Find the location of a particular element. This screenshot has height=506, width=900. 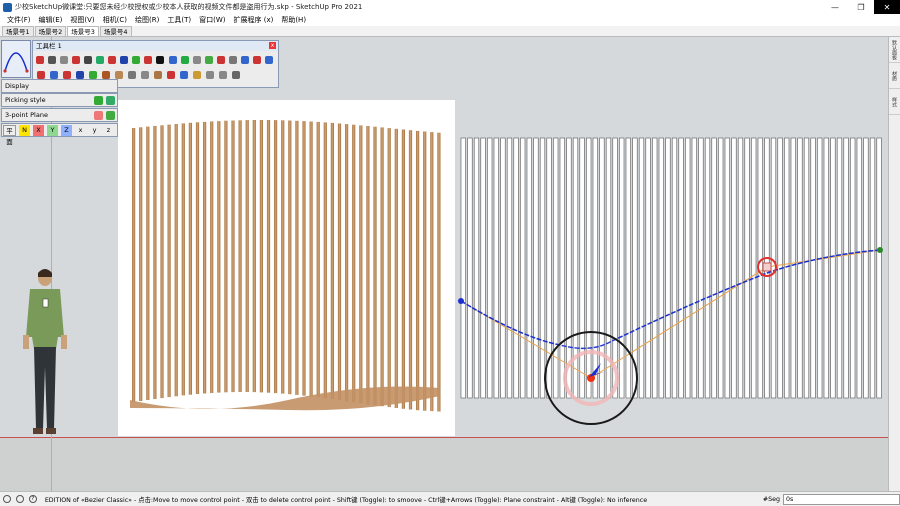

tray-tab-styles: 样式 is located at coordinates (894, 102).